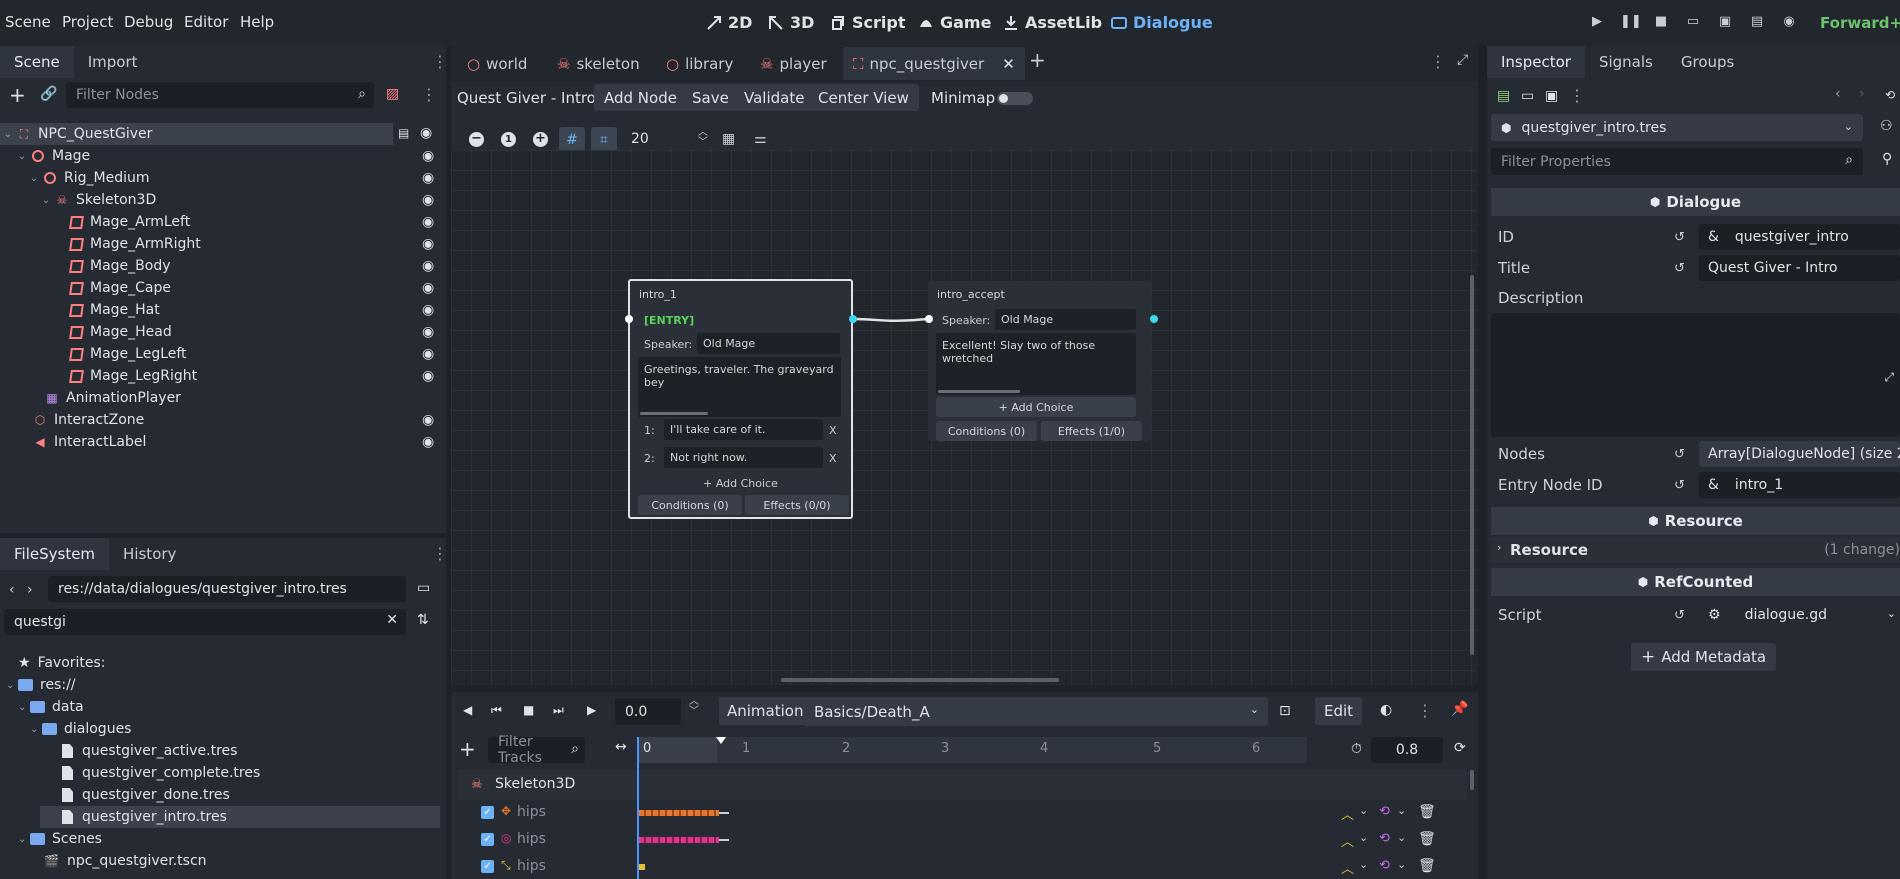 This screenshot has height=879, width=1900. What do you see at coordinates (1091, 431) in the screenshot?
I see `effects-button: Effects (1/0)` at bounding box center [1091, 431].